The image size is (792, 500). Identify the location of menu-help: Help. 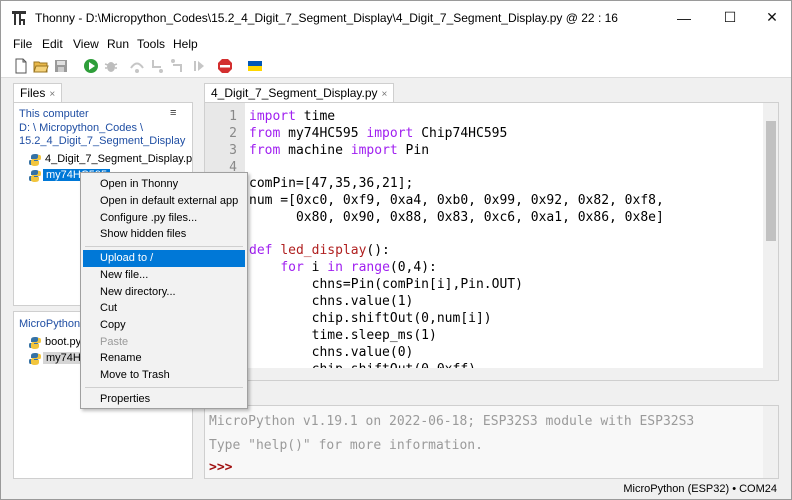
(185, 44).